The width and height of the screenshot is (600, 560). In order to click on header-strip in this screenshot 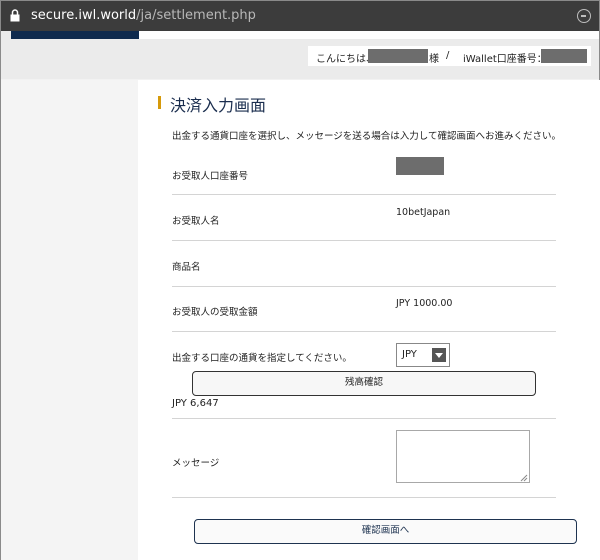, I will do `click(369, 35)`.